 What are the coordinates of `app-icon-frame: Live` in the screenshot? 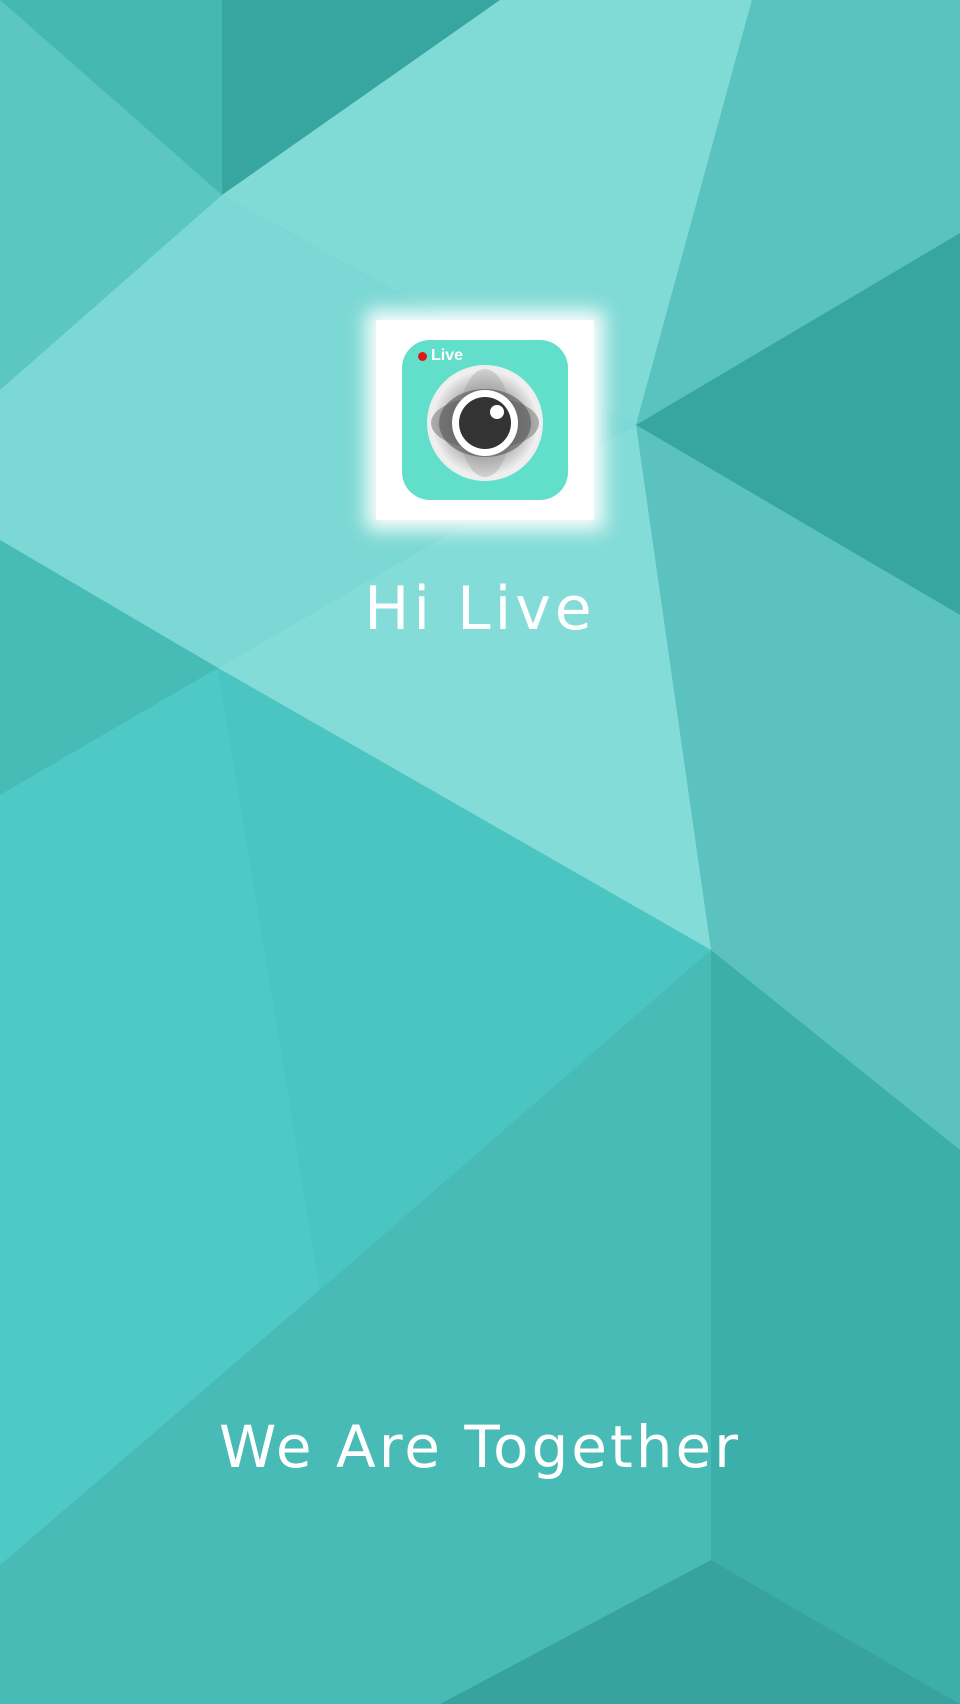 It's located at (485, 420).